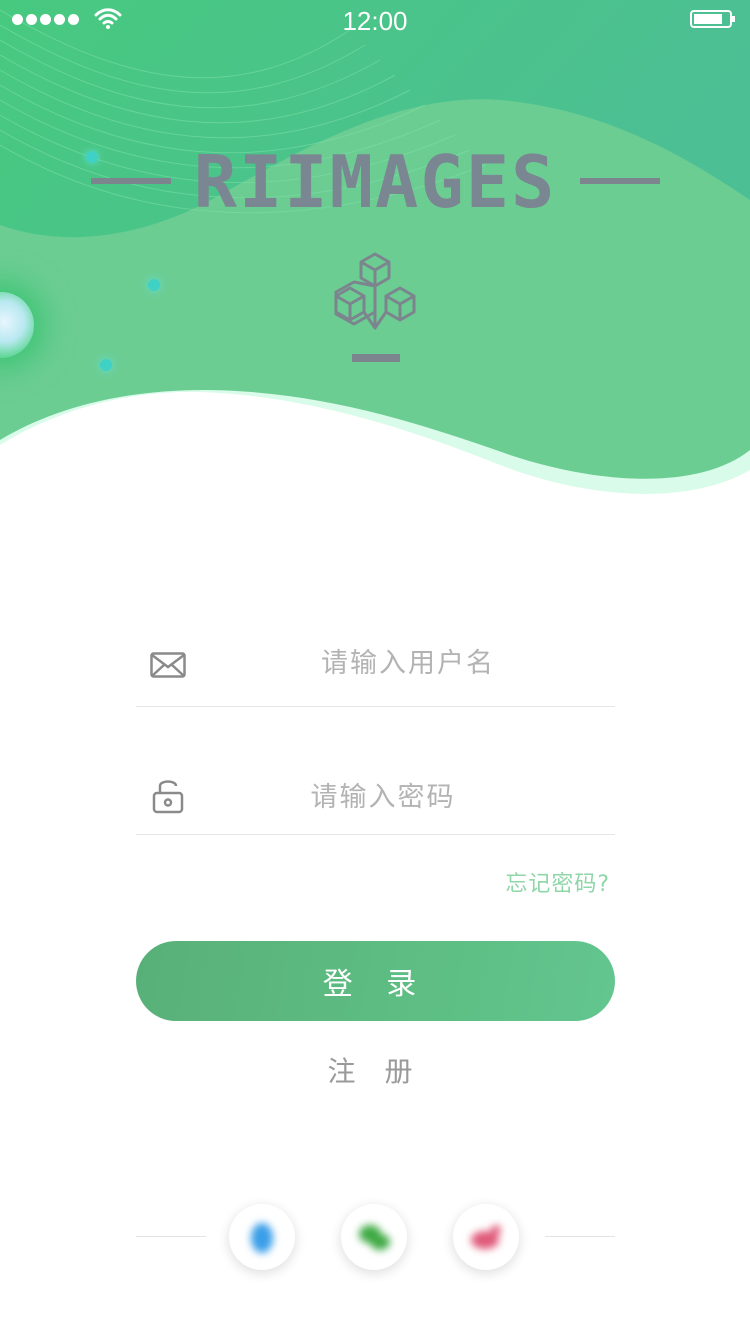 The image size is (750, 1334). What do you see at coordinates (383, 797) in the screenshot?
I see `password-input` at bounding box center [383, 797].